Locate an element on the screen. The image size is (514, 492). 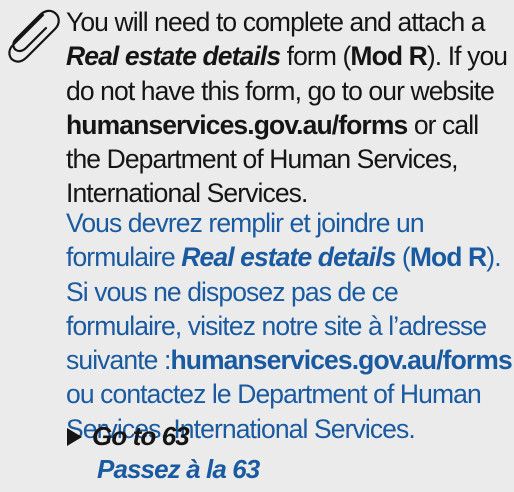
go-to-french: Passez à la 63 is located at coordinates (163, 469).